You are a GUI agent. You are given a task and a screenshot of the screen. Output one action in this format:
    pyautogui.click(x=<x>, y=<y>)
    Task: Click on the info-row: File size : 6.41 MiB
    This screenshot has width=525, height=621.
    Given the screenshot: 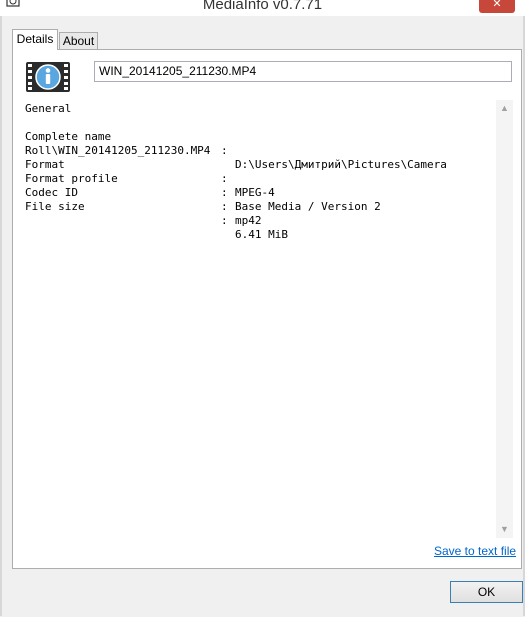 What is the action you would take?
    pyautogui.click(x=260, y=213)
    